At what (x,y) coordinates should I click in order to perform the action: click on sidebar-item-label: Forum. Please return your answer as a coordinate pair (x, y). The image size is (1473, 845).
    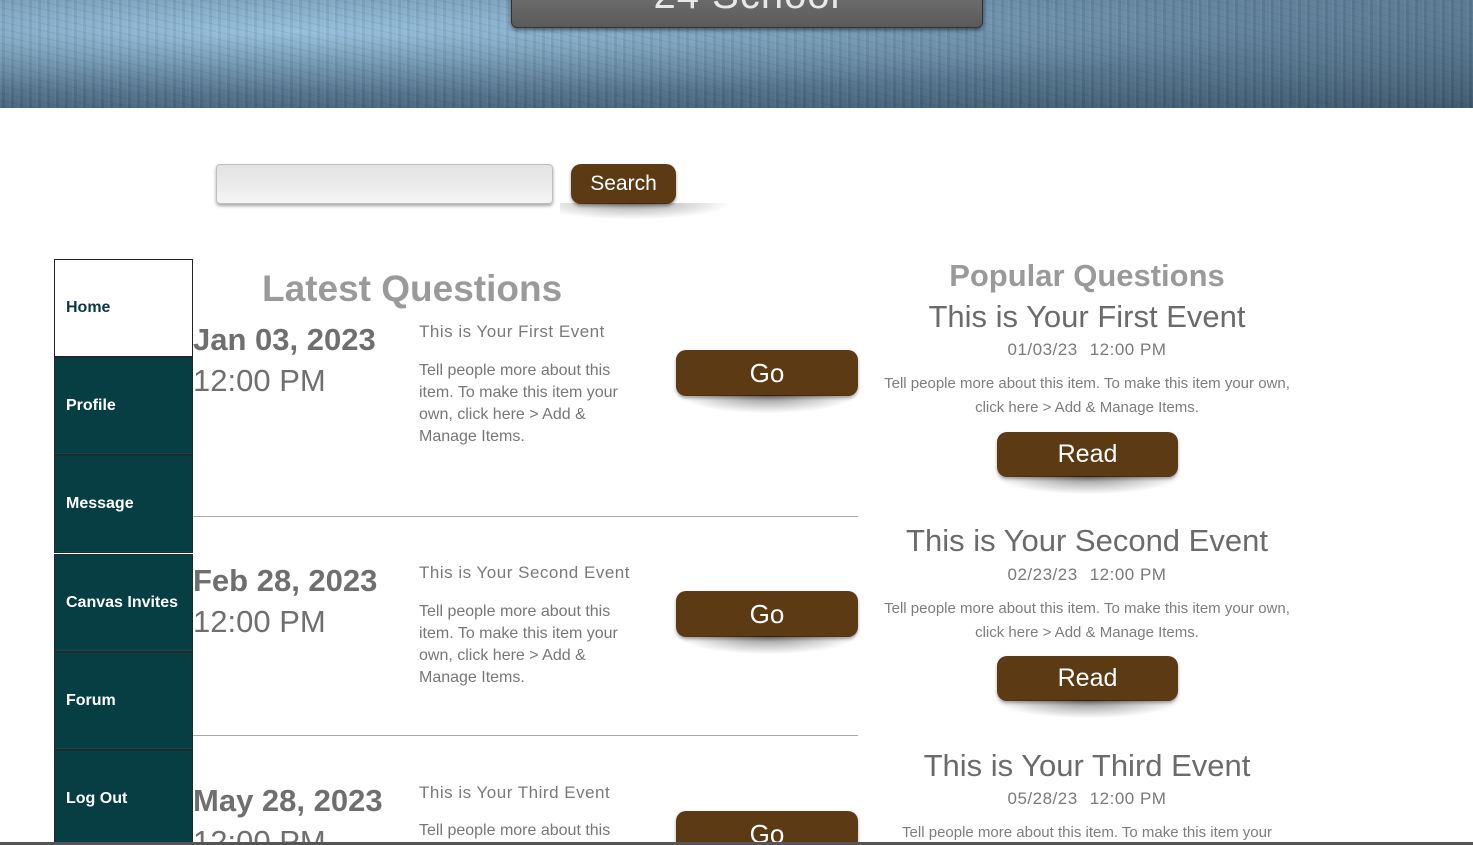
    Looking at the image, I should click on (91, 700).